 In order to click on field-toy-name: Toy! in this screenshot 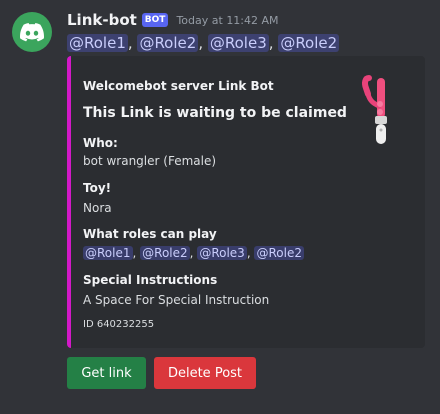, I will do `click(97, 188)`.